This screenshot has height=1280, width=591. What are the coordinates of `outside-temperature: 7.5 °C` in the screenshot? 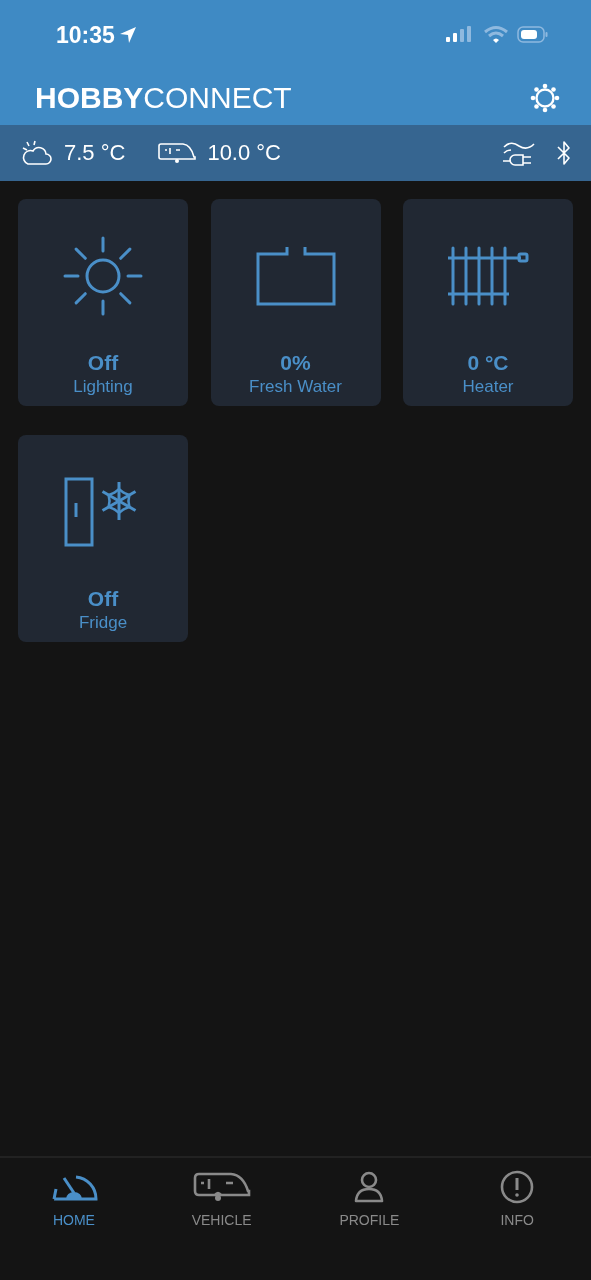 It's located at (95, 153).